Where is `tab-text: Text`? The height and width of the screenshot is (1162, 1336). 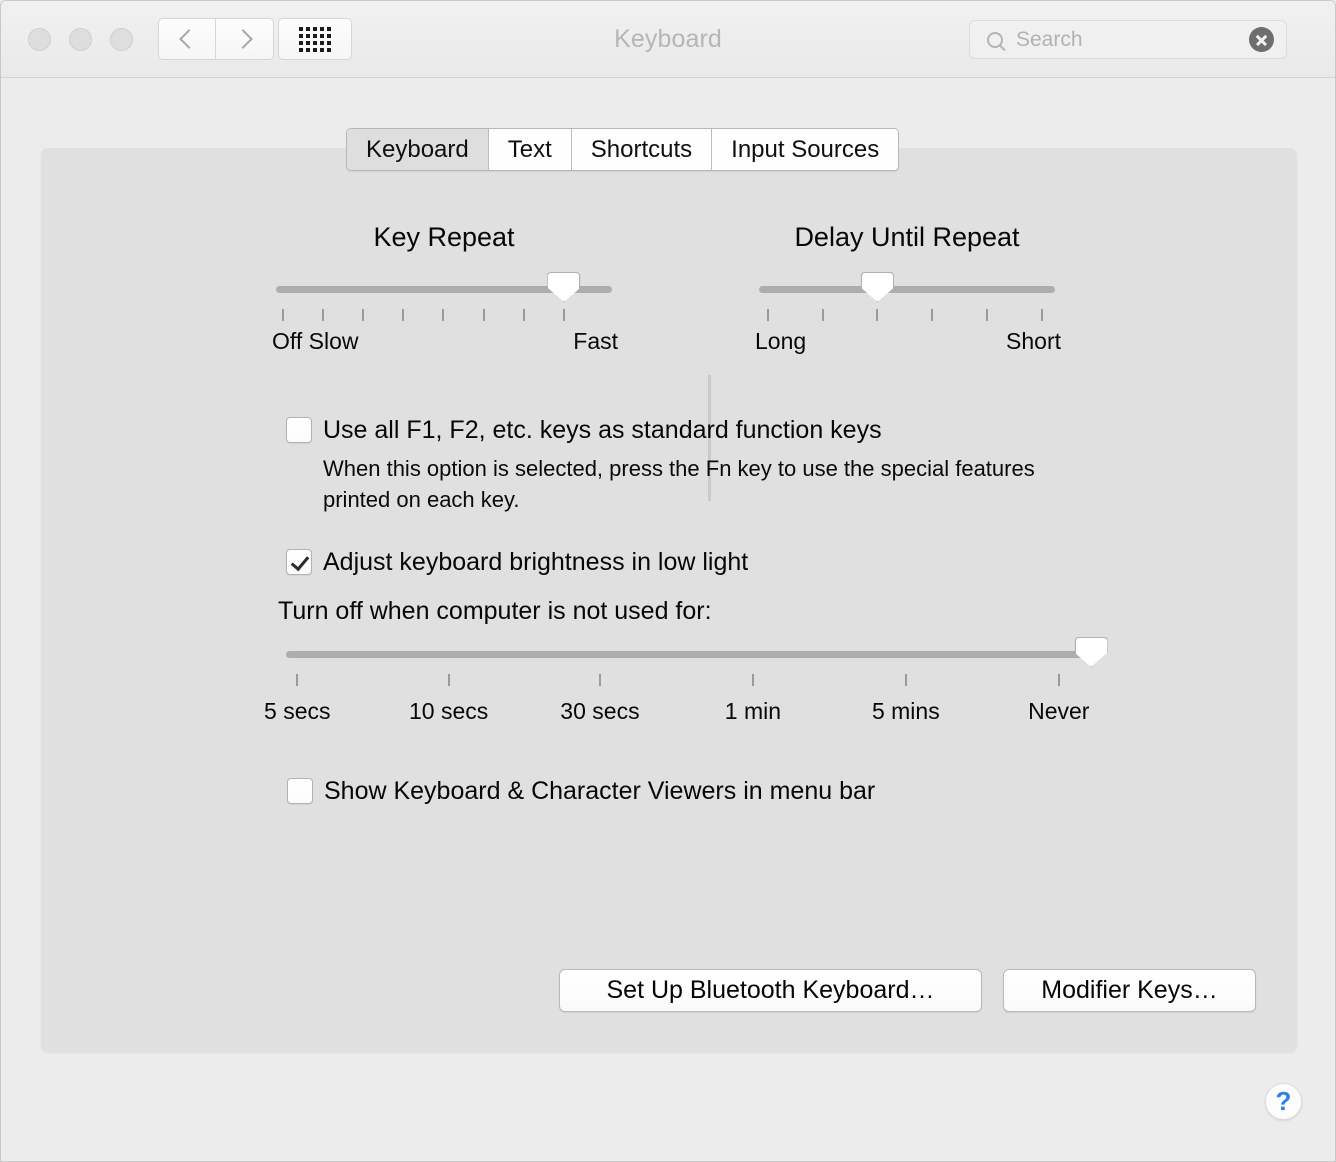 tab-text: Text is located at coordinates (530, 149).